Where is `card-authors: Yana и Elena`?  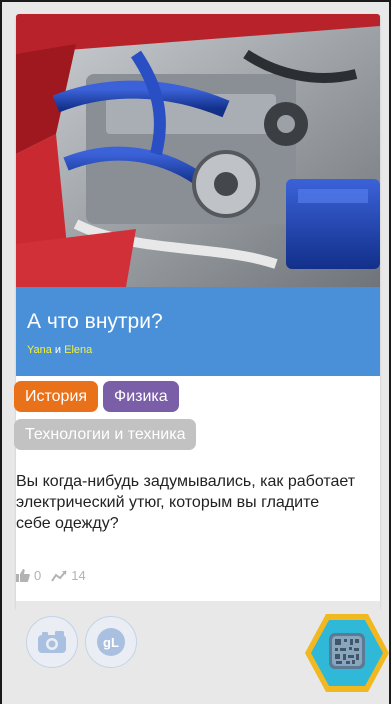 card-authors: Yana и Elena is located at coordinates (198, 350).